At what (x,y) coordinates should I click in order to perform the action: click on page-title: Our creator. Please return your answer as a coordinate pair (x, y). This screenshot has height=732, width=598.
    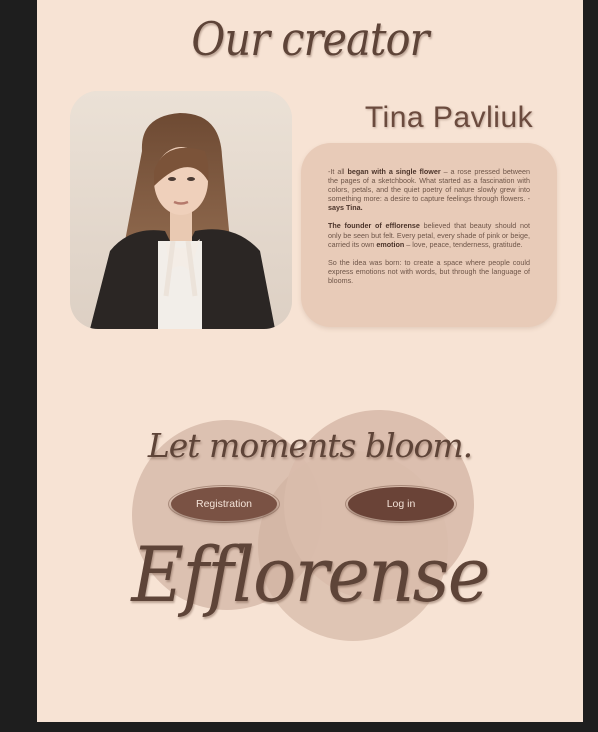
    Looking at the image, I should click on (310, 39).